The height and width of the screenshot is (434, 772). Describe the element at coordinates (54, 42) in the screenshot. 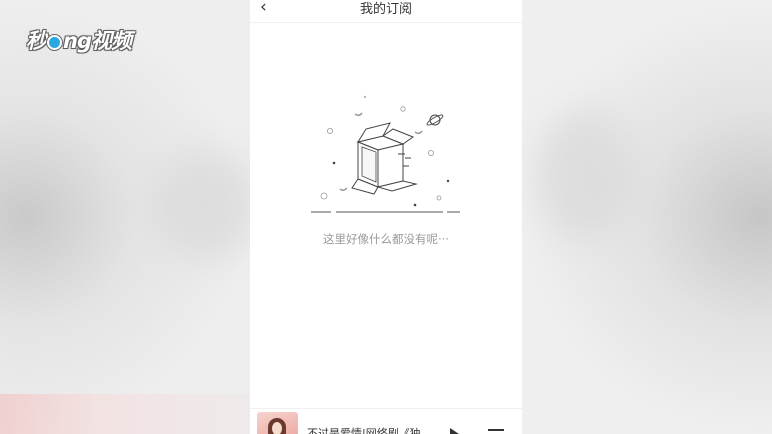

I see `logo-dot-icon` at that location.